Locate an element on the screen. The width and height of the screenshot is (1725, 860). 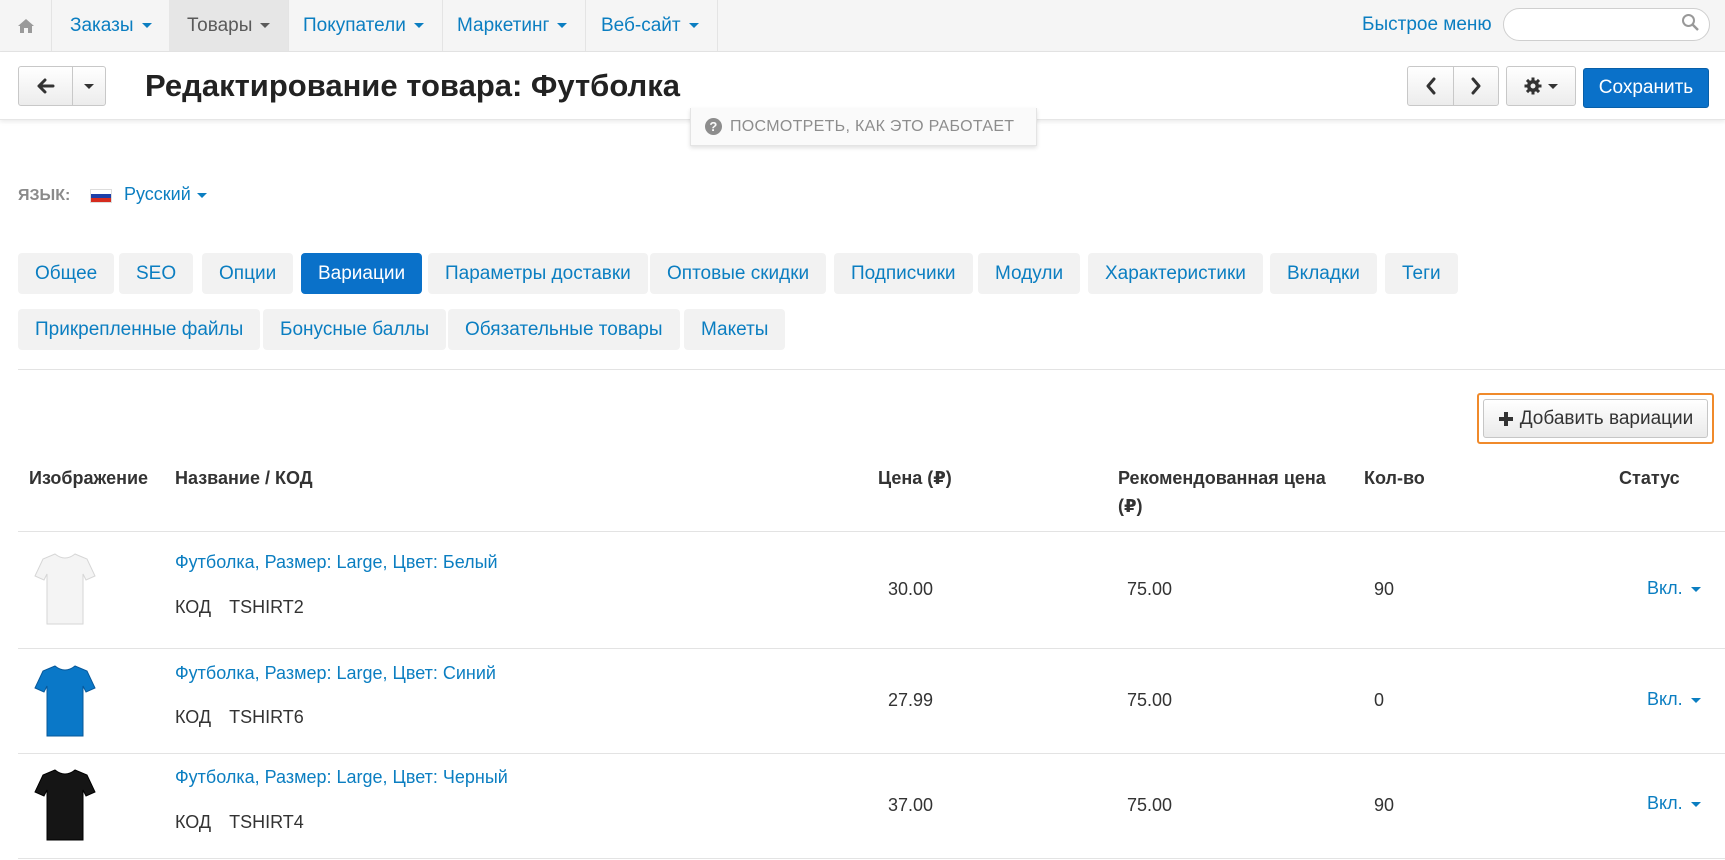
arrow-left-icon is located at coordinates (45, 86).